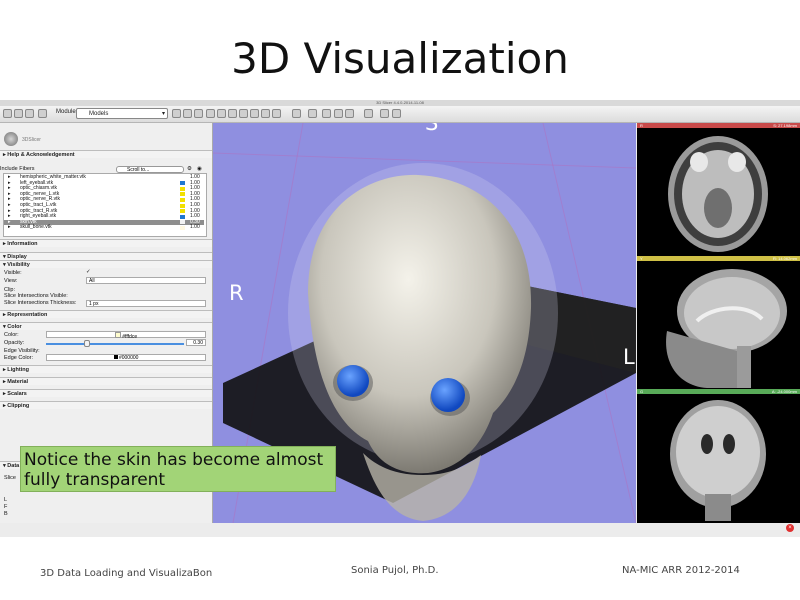 The width and height of the screenshot is (800, 600). Describe the element at coordinates (146, 280) in the screenshot. I see `view-select: All` at that location.